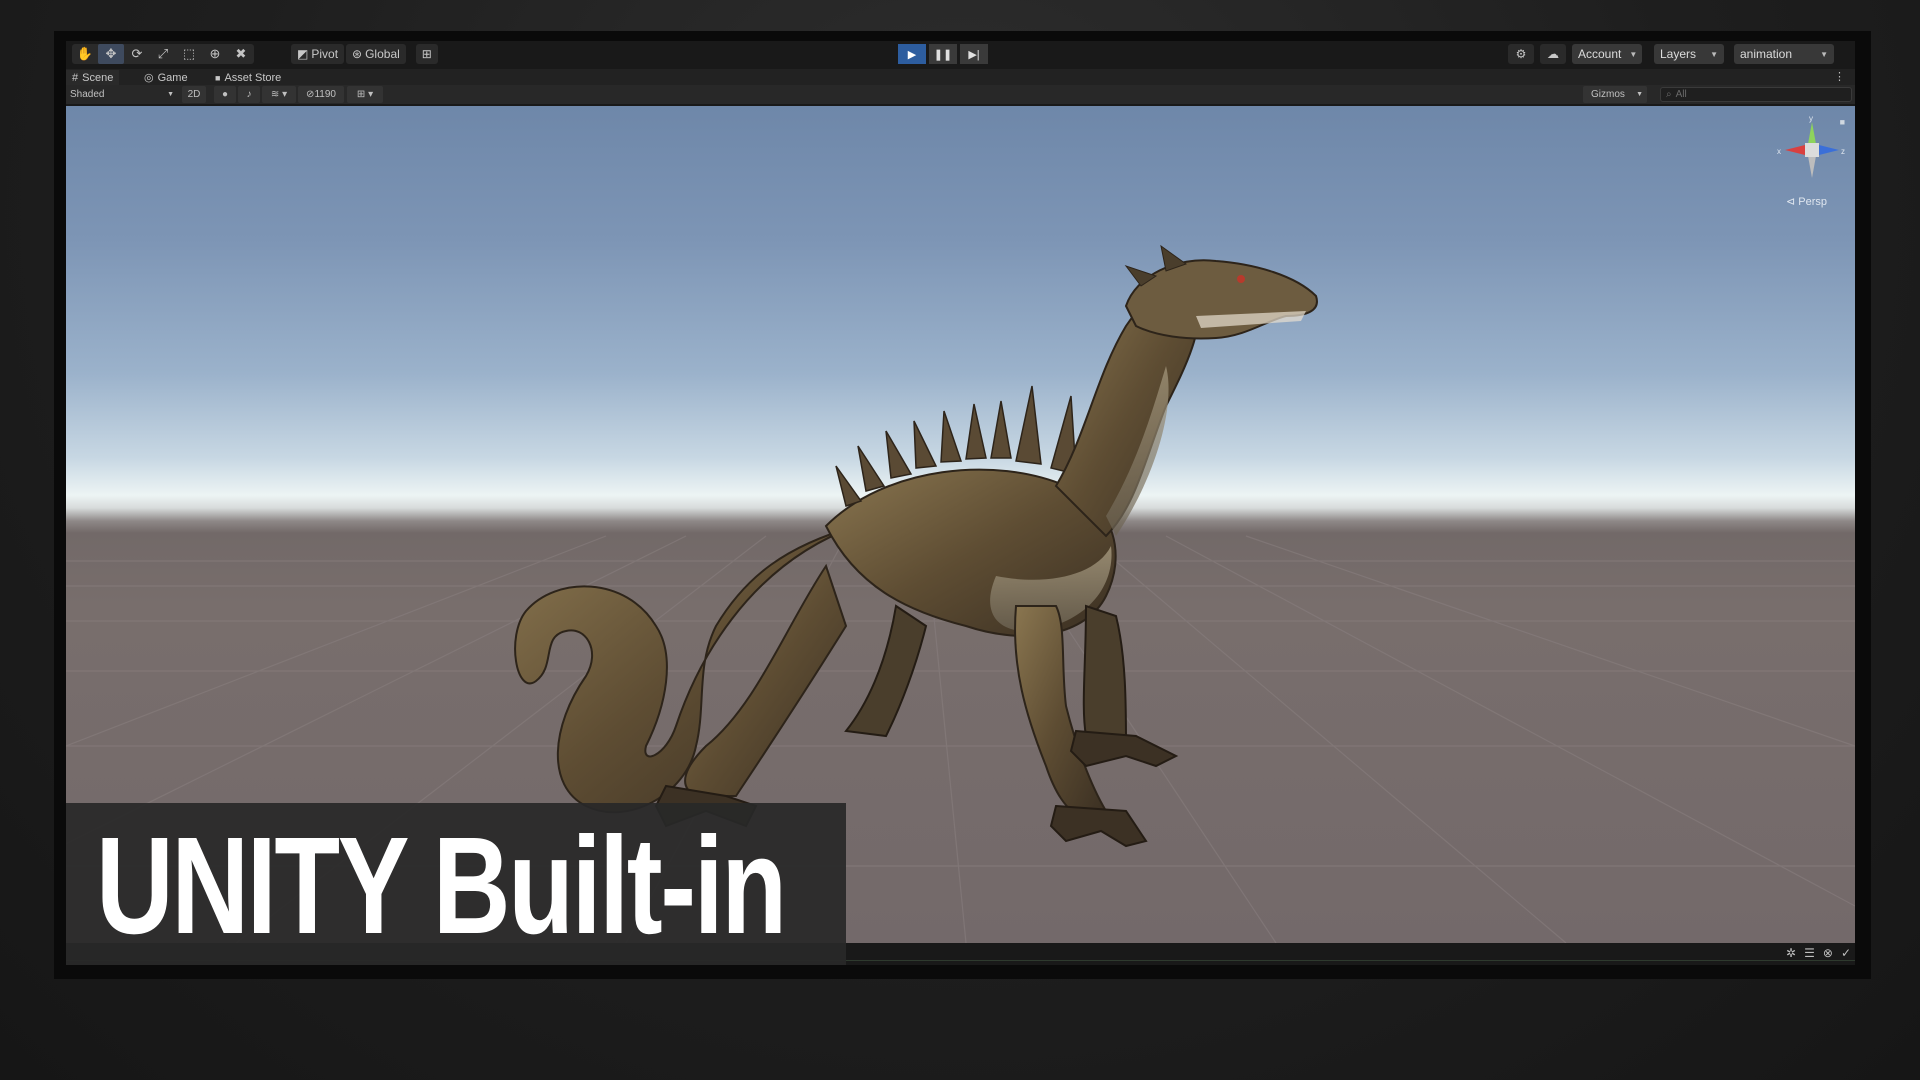  I want to click on tab-label: Scene, so click(98, 77).